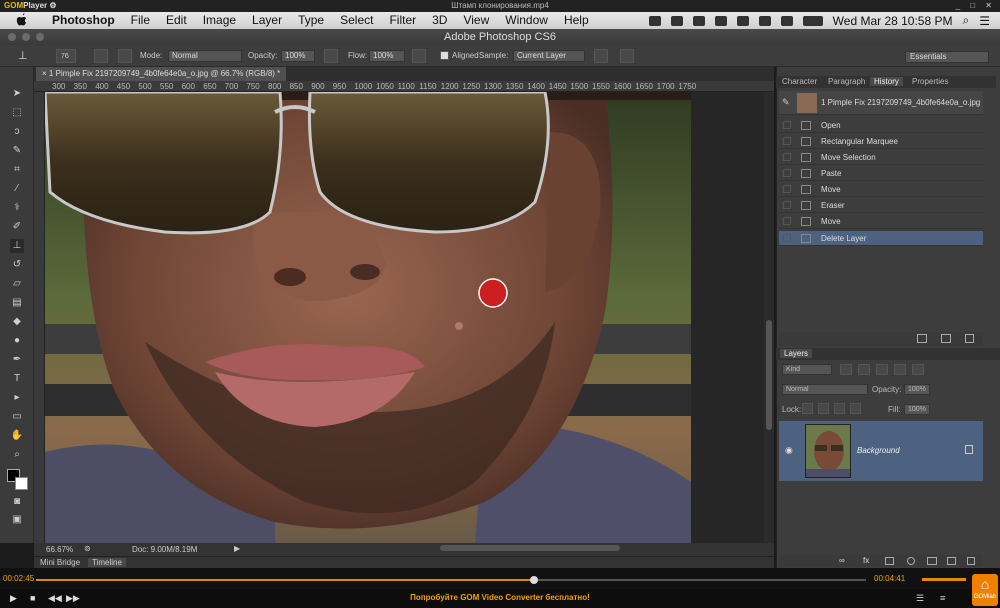  I want to click on seek-knob, so click(534, 580).